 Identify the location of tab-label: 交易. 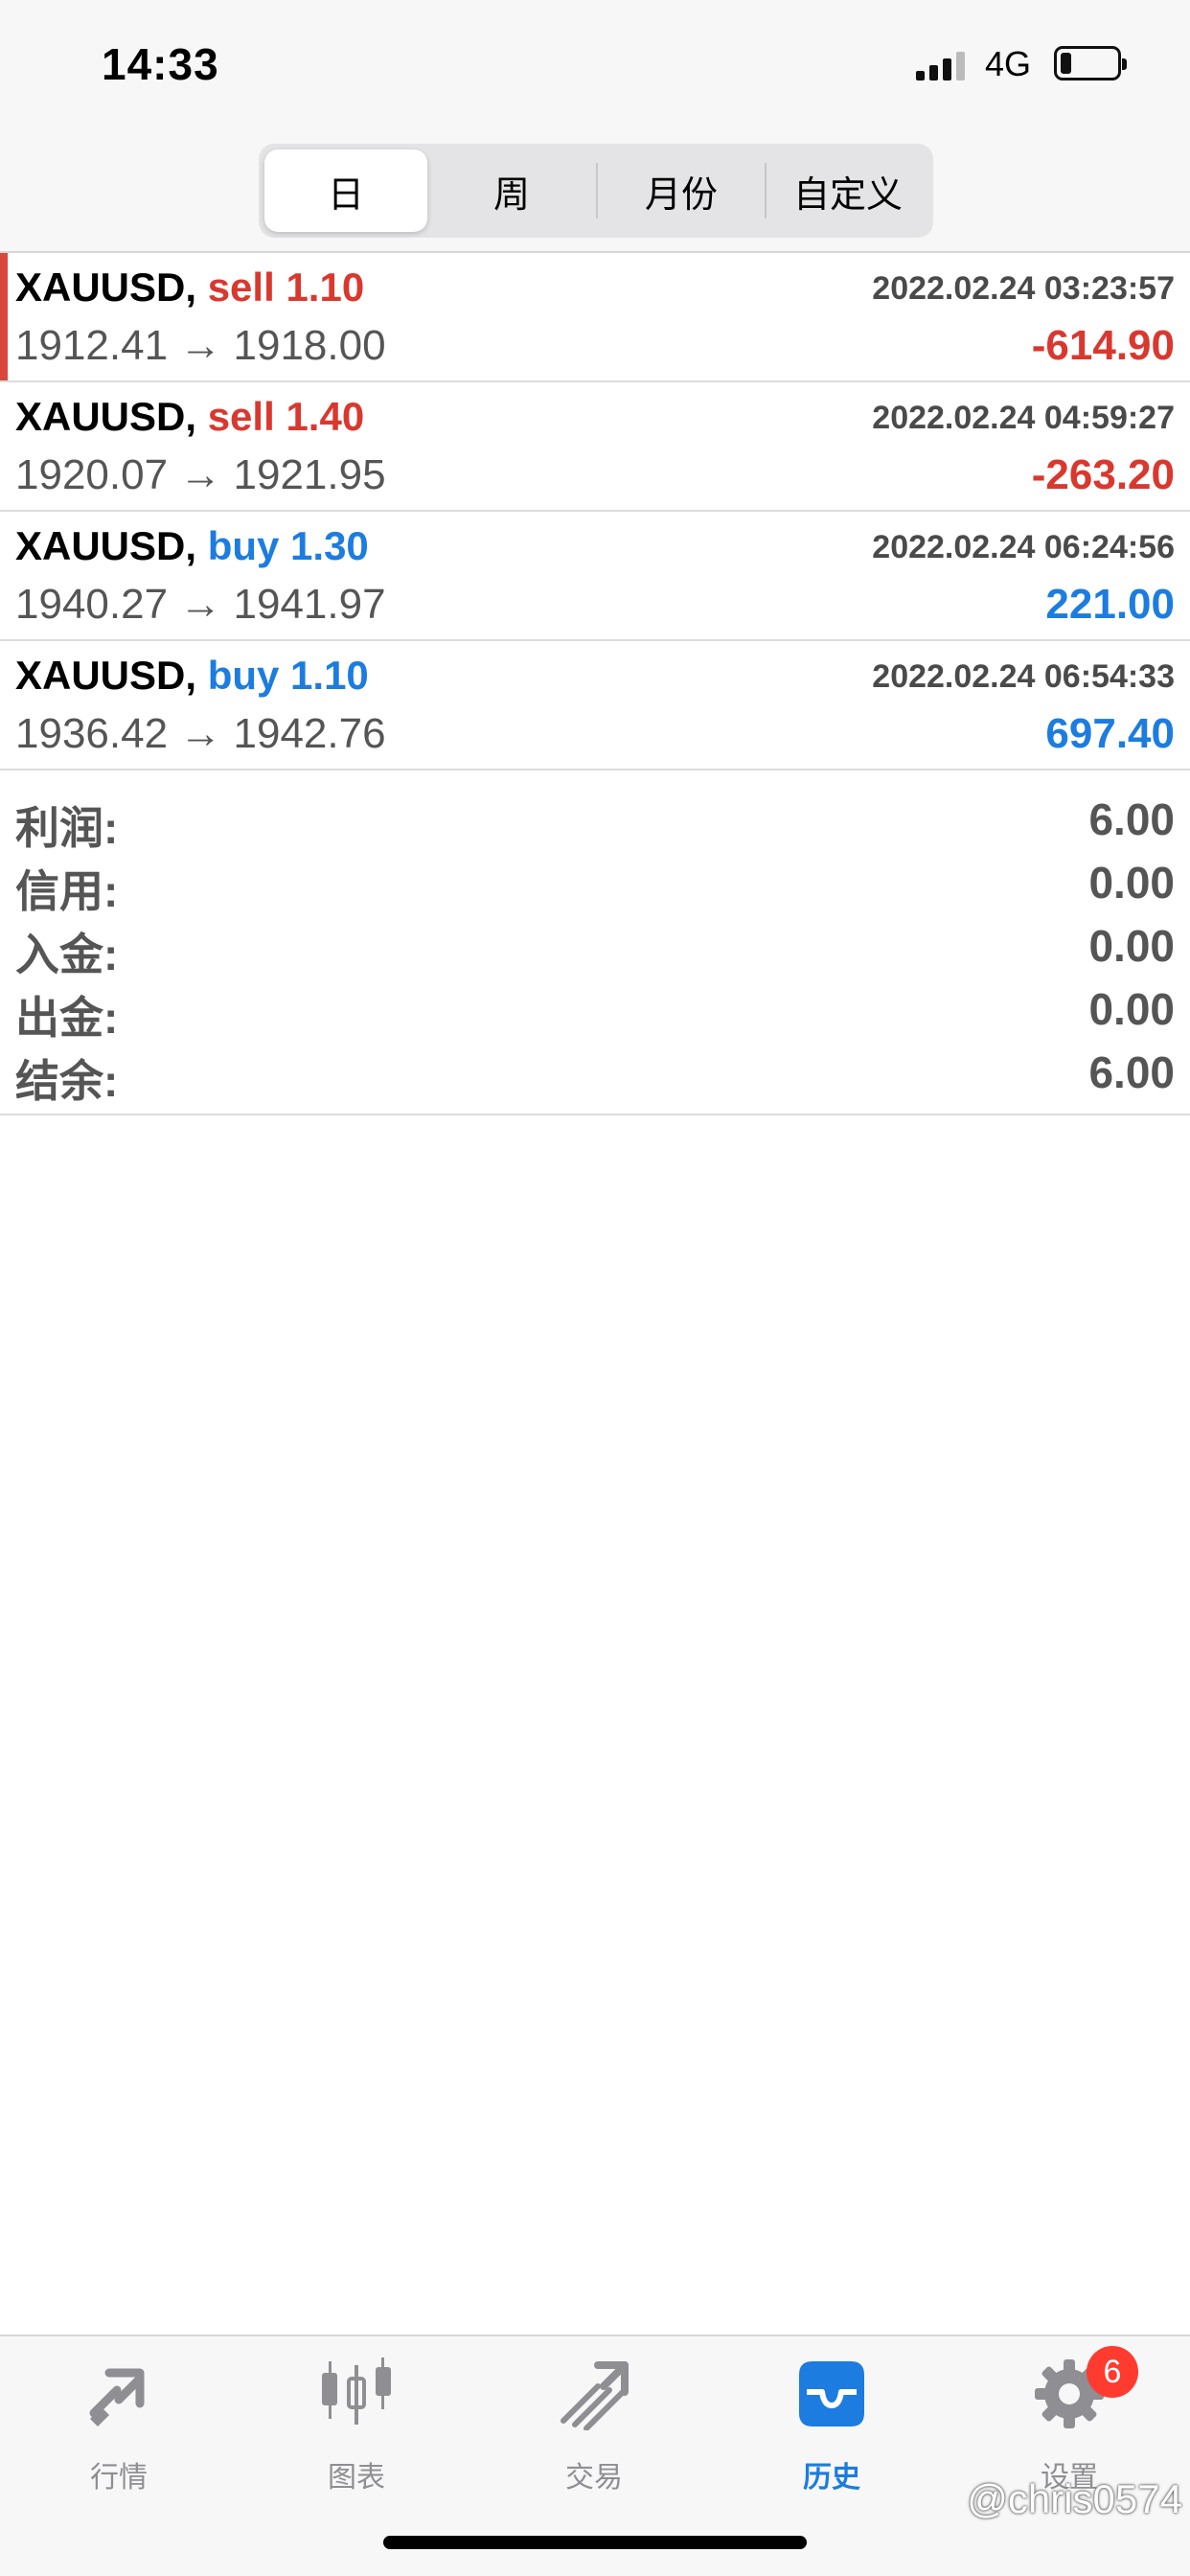
(594, 2478).